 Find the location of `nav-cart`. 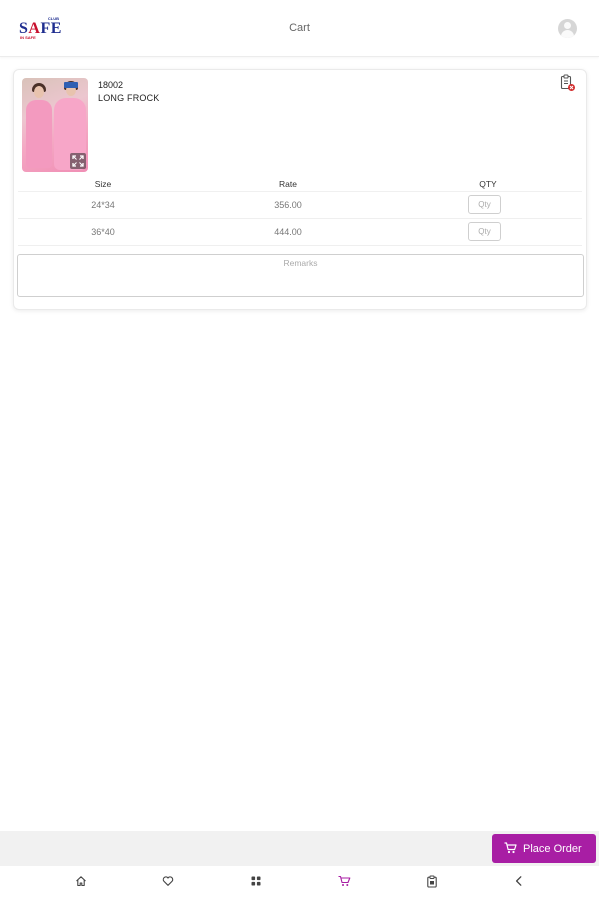

nav-cart is located at coordinates (344, 883).